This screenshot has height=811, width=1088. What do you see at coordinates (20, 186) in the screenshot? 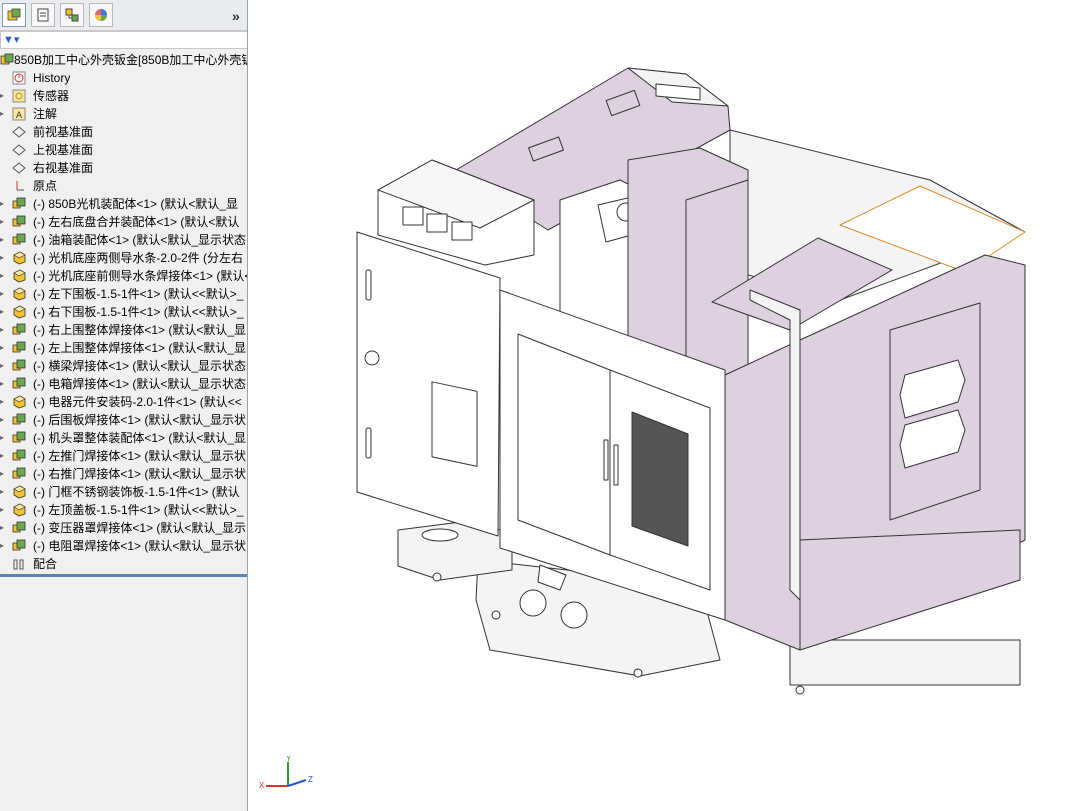
I see `origin-icon` at bounding box center [20, 186].